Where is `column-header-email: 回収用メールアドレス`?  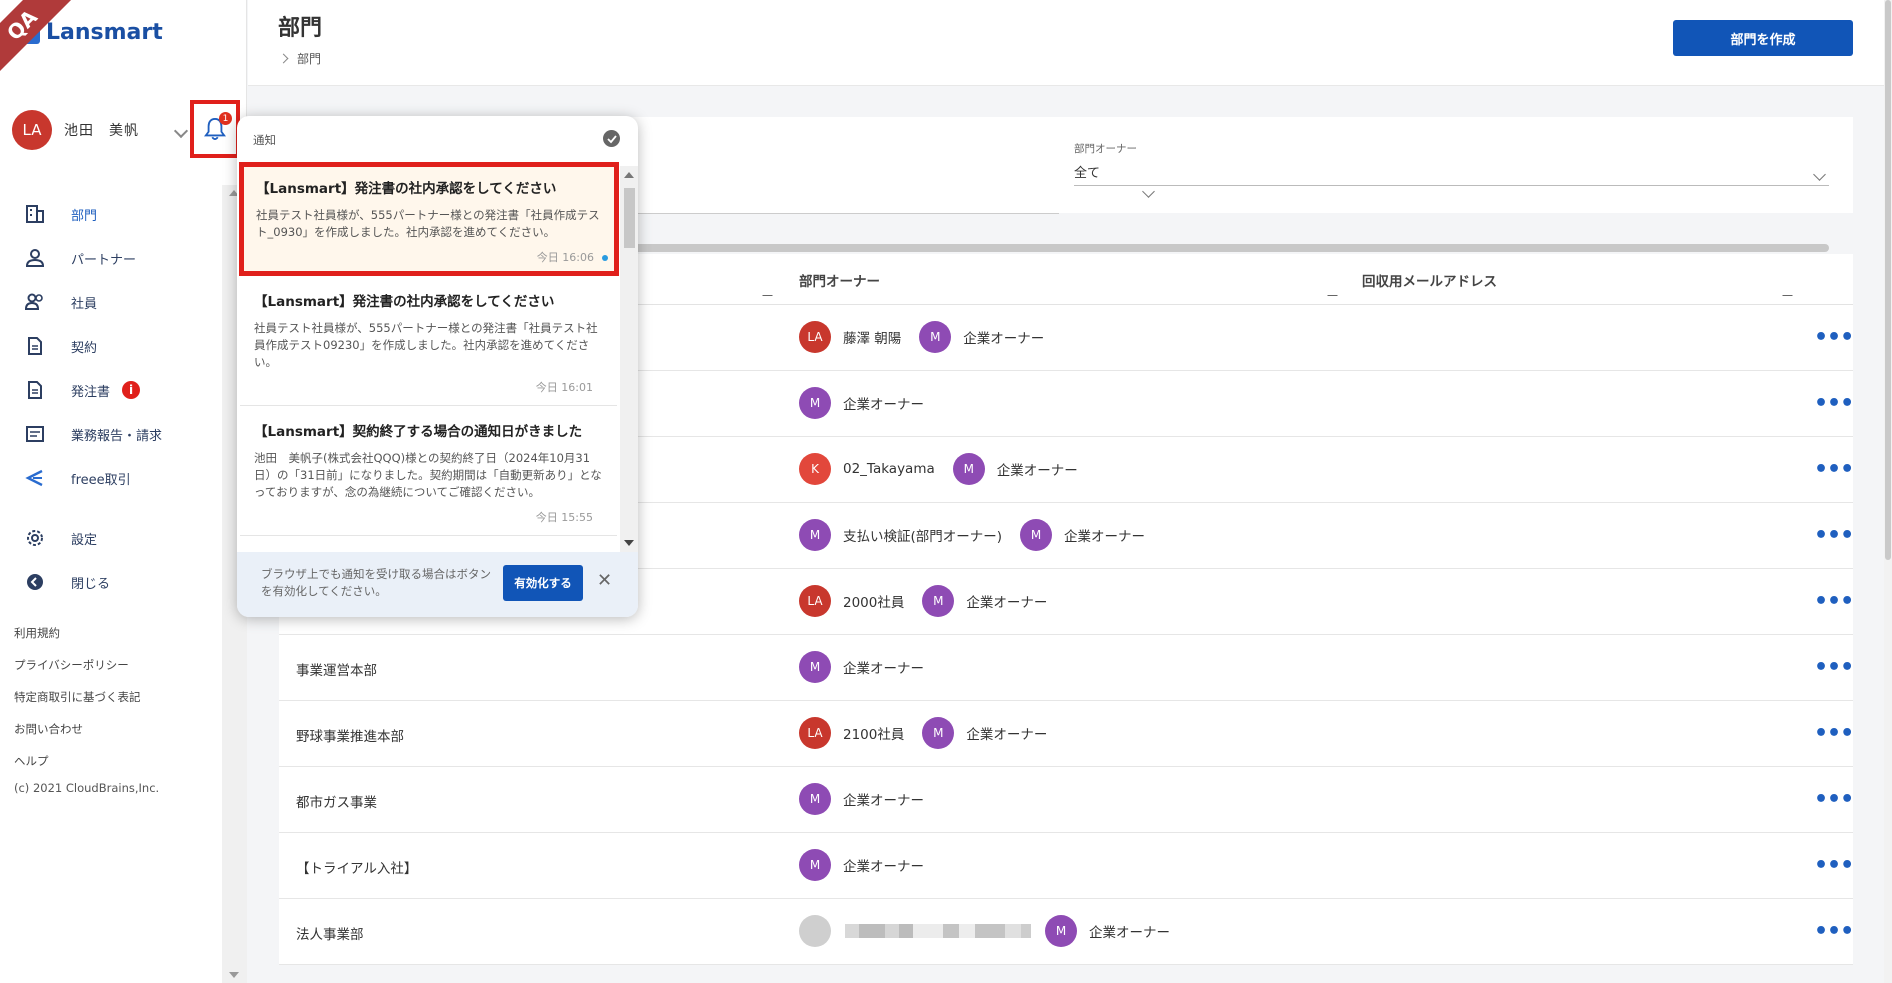 column-header-email: 回収用メールアドレス is located at coordinates (1429, 280).